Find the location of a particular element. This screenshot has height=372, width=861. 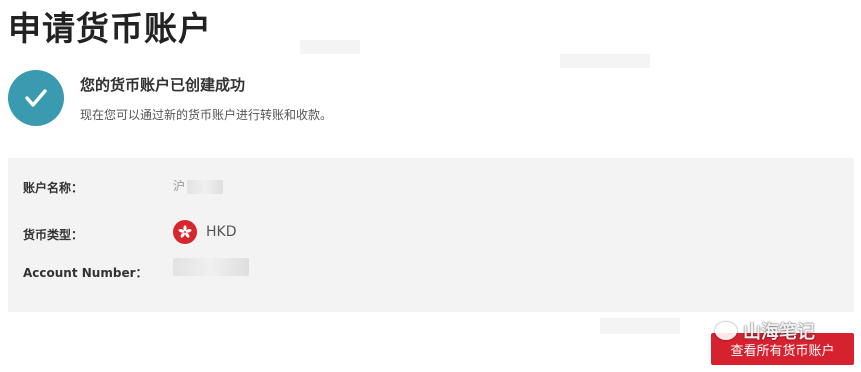

account-name-value: 沪 is located at coordinates (198, 185).